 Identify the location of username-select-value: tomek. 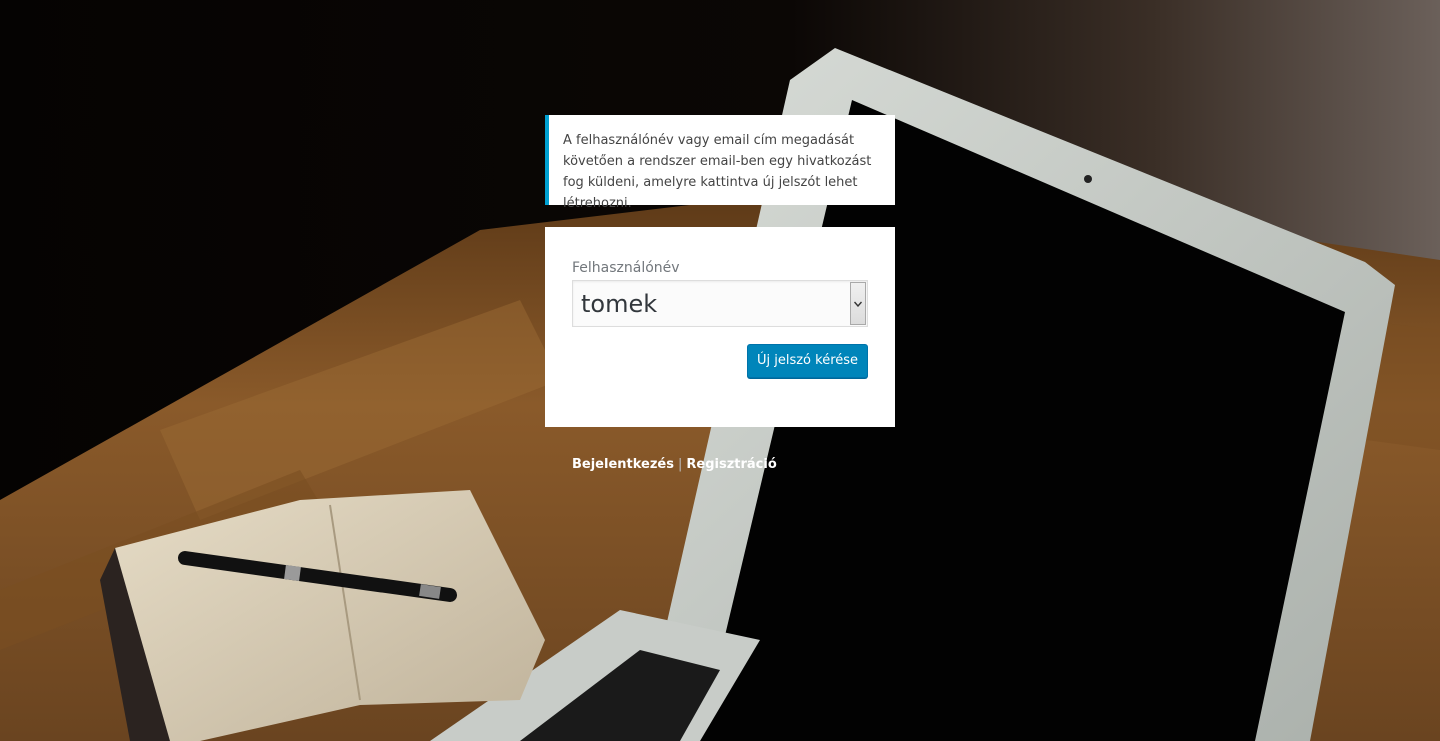
(619, 304).